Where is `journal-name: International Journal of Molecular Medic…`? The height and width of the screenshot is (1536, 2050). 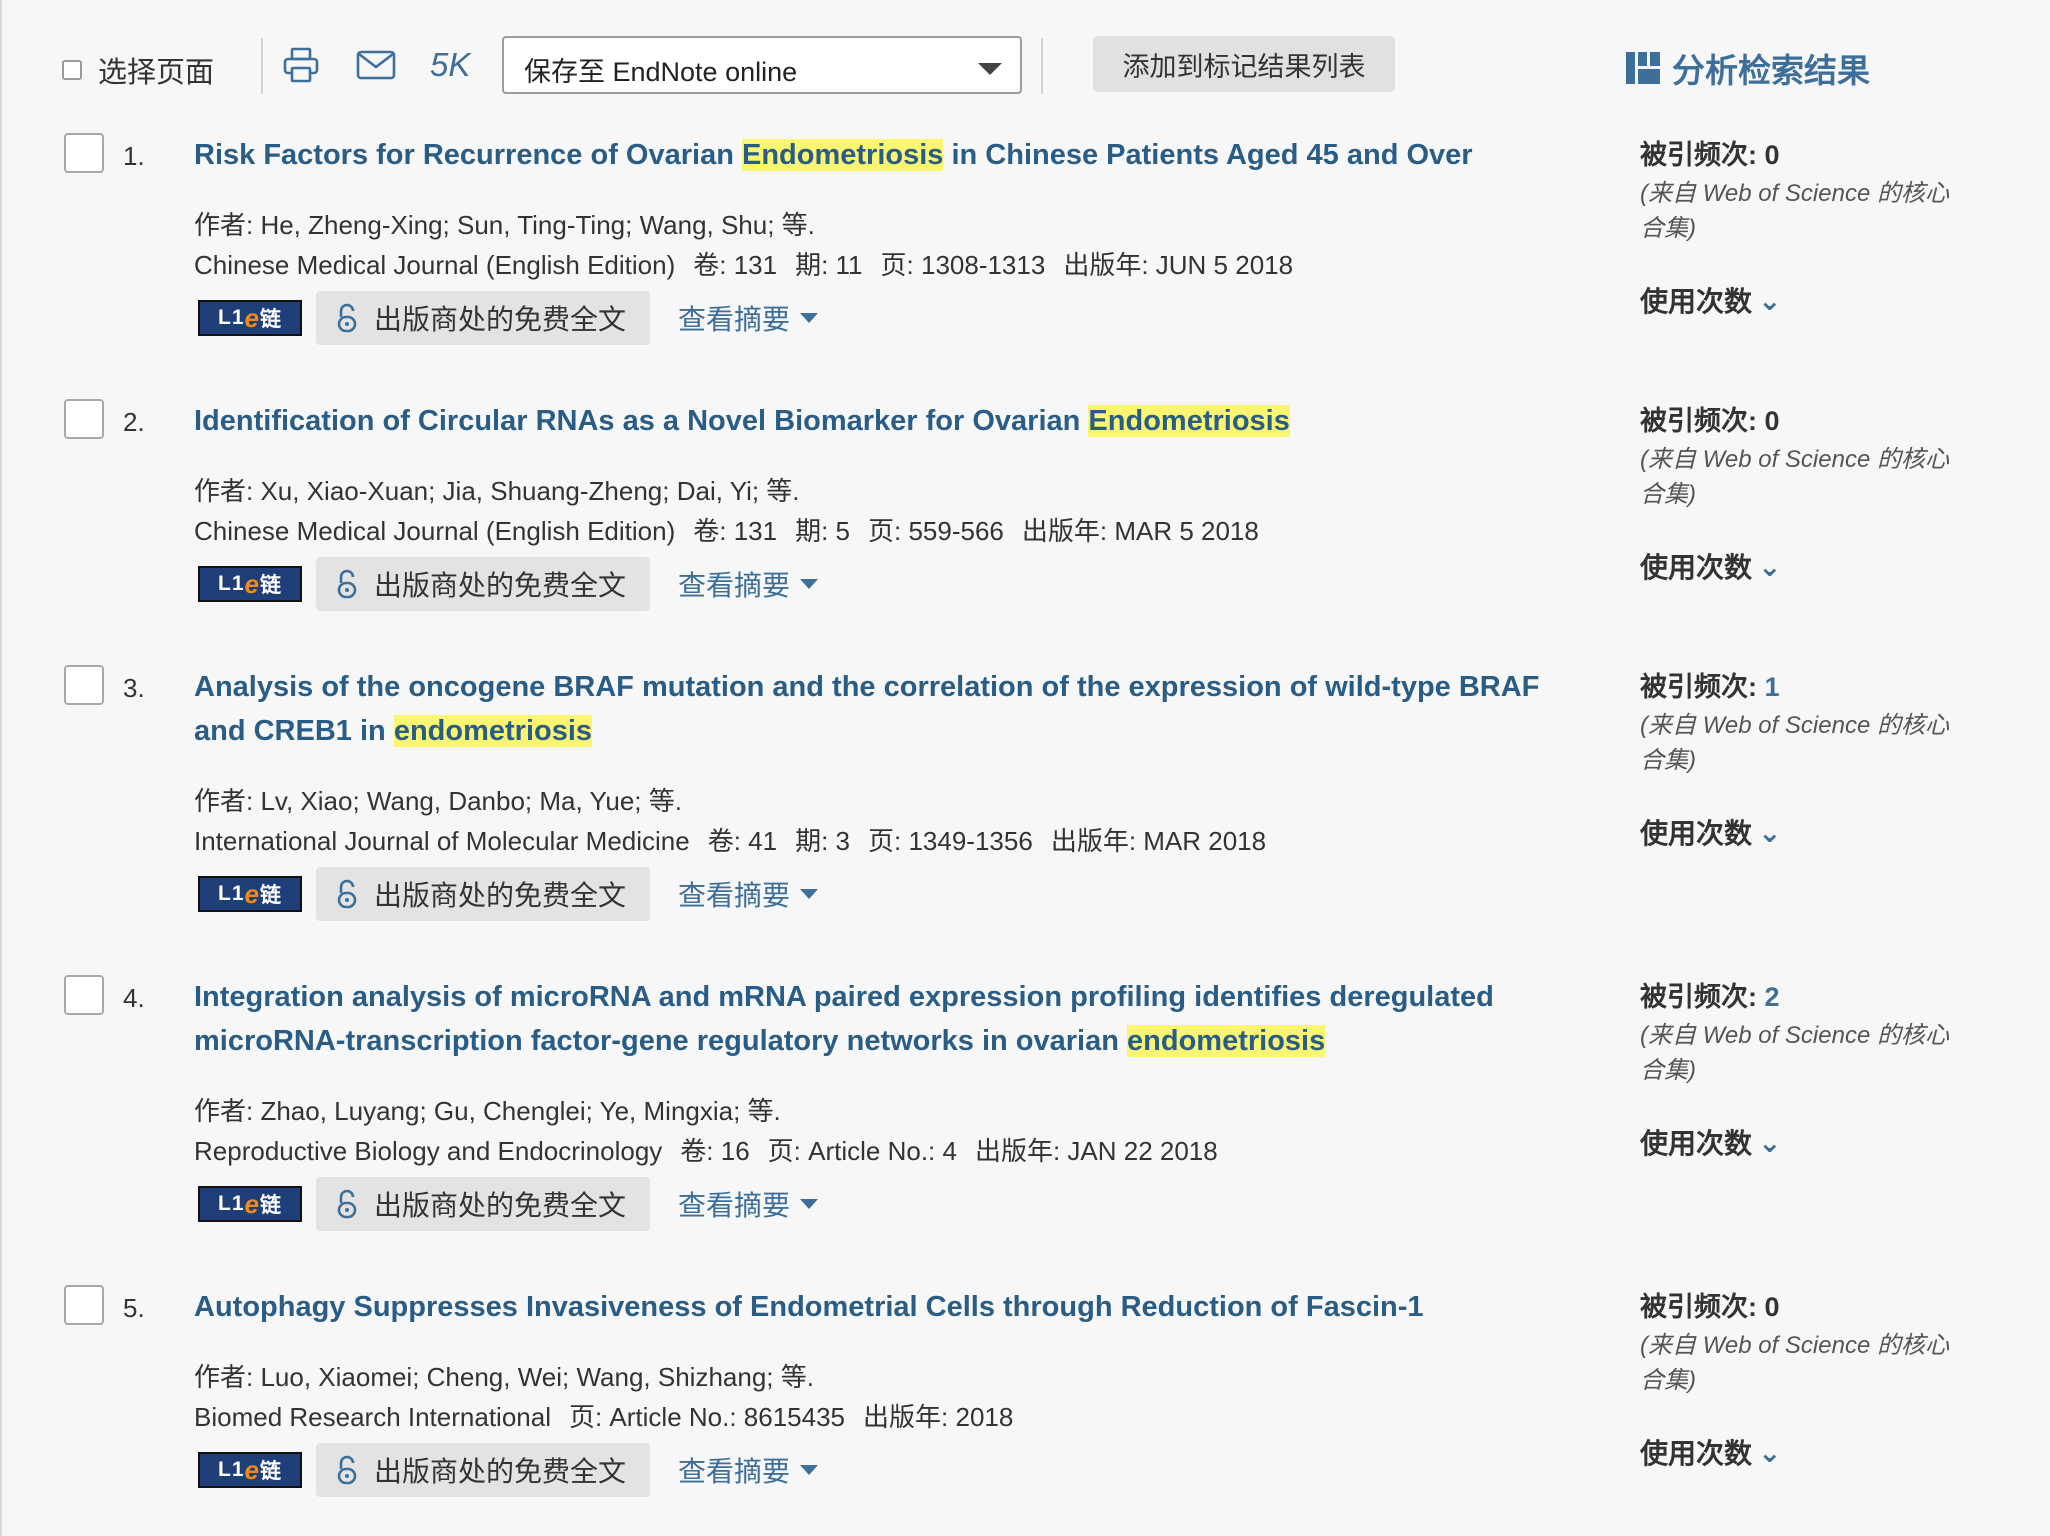
journal-name: International Journal of Molecular Medic… is located at coordinates (442, 841).